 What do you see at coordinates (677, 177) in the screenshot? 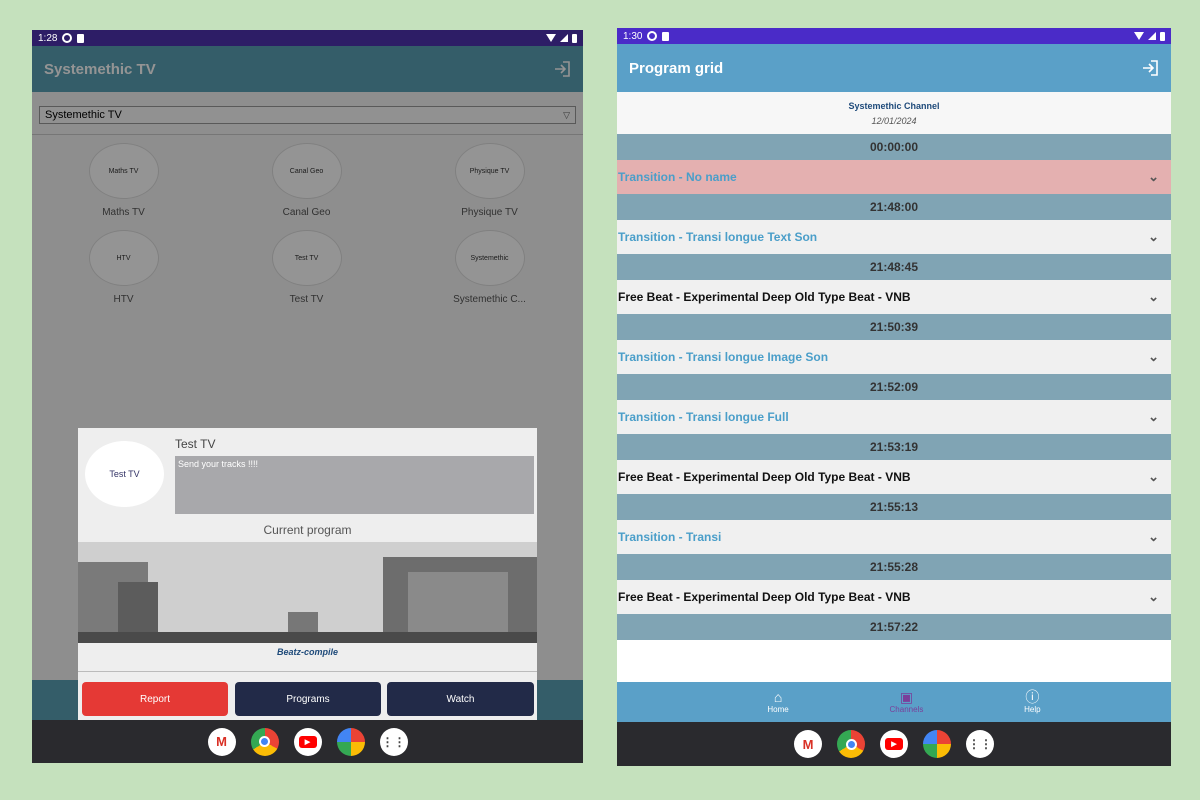
I see `program-title: Transition - No name` at bounding box center [677, 177].